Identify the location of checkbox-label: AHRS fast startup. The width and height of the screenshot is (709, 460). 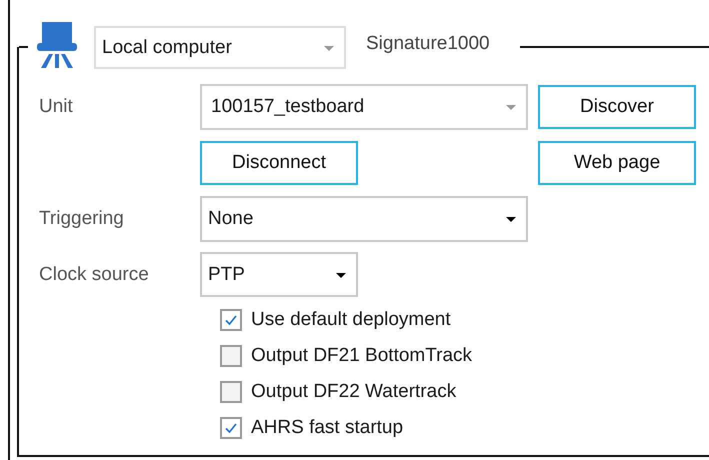
(327, 428).